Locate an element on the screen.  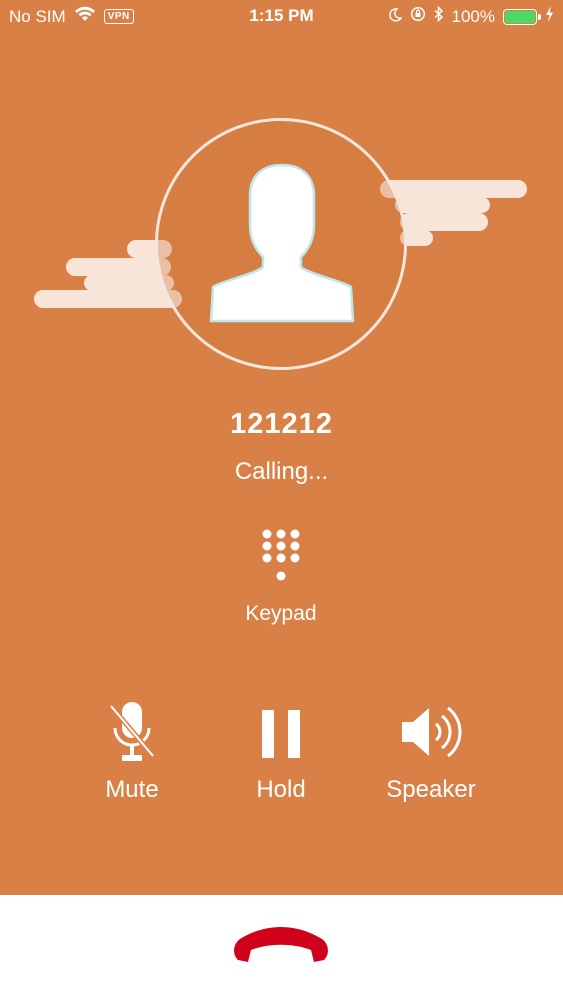
hold-label: Hold is located at coordinates (281, 789).